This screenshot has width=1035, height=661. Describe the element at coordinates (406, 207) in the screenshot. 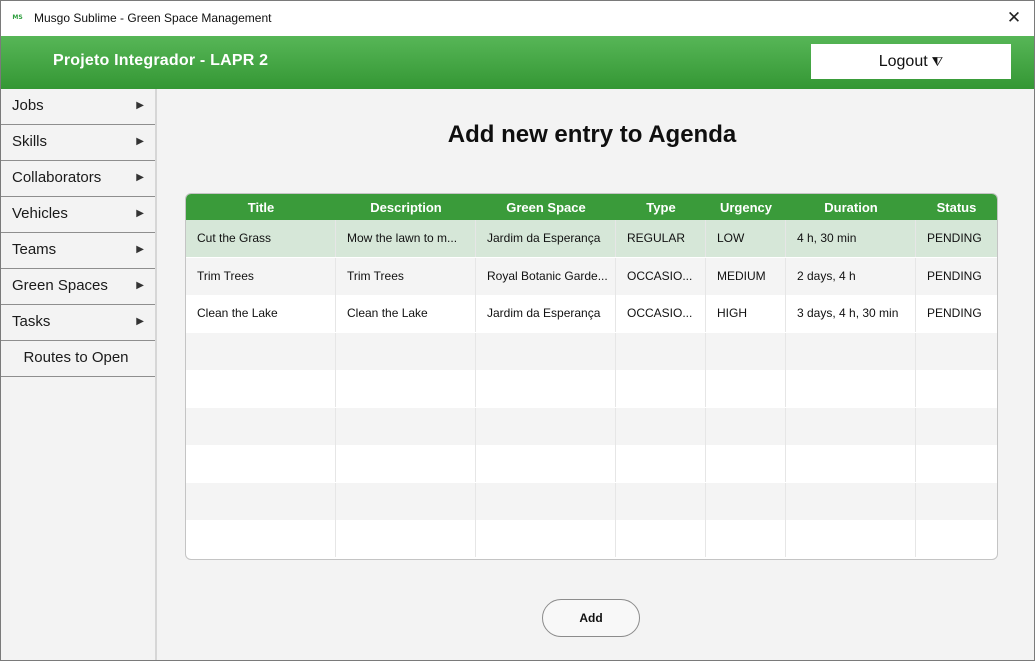

I see `column-header-description: Description` at that location.